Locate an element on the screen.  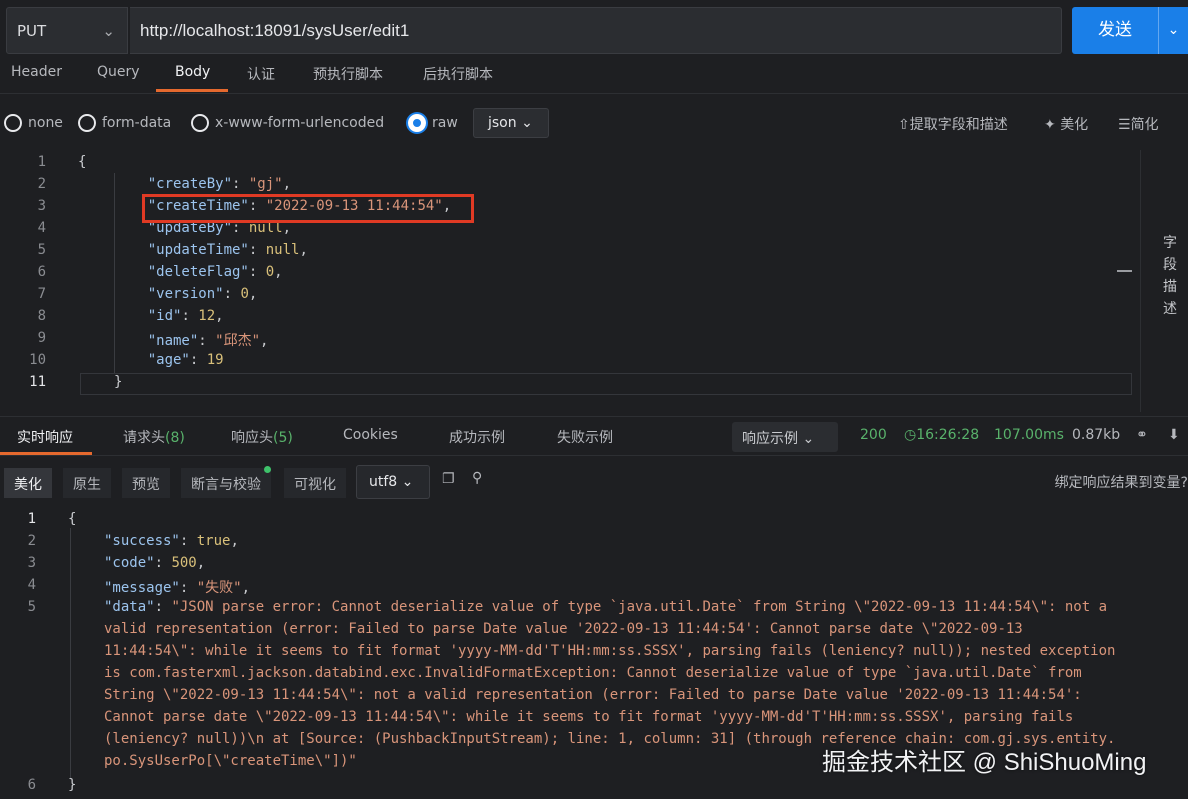
tab-label: 响应头 is located at coordinates (252, 438).